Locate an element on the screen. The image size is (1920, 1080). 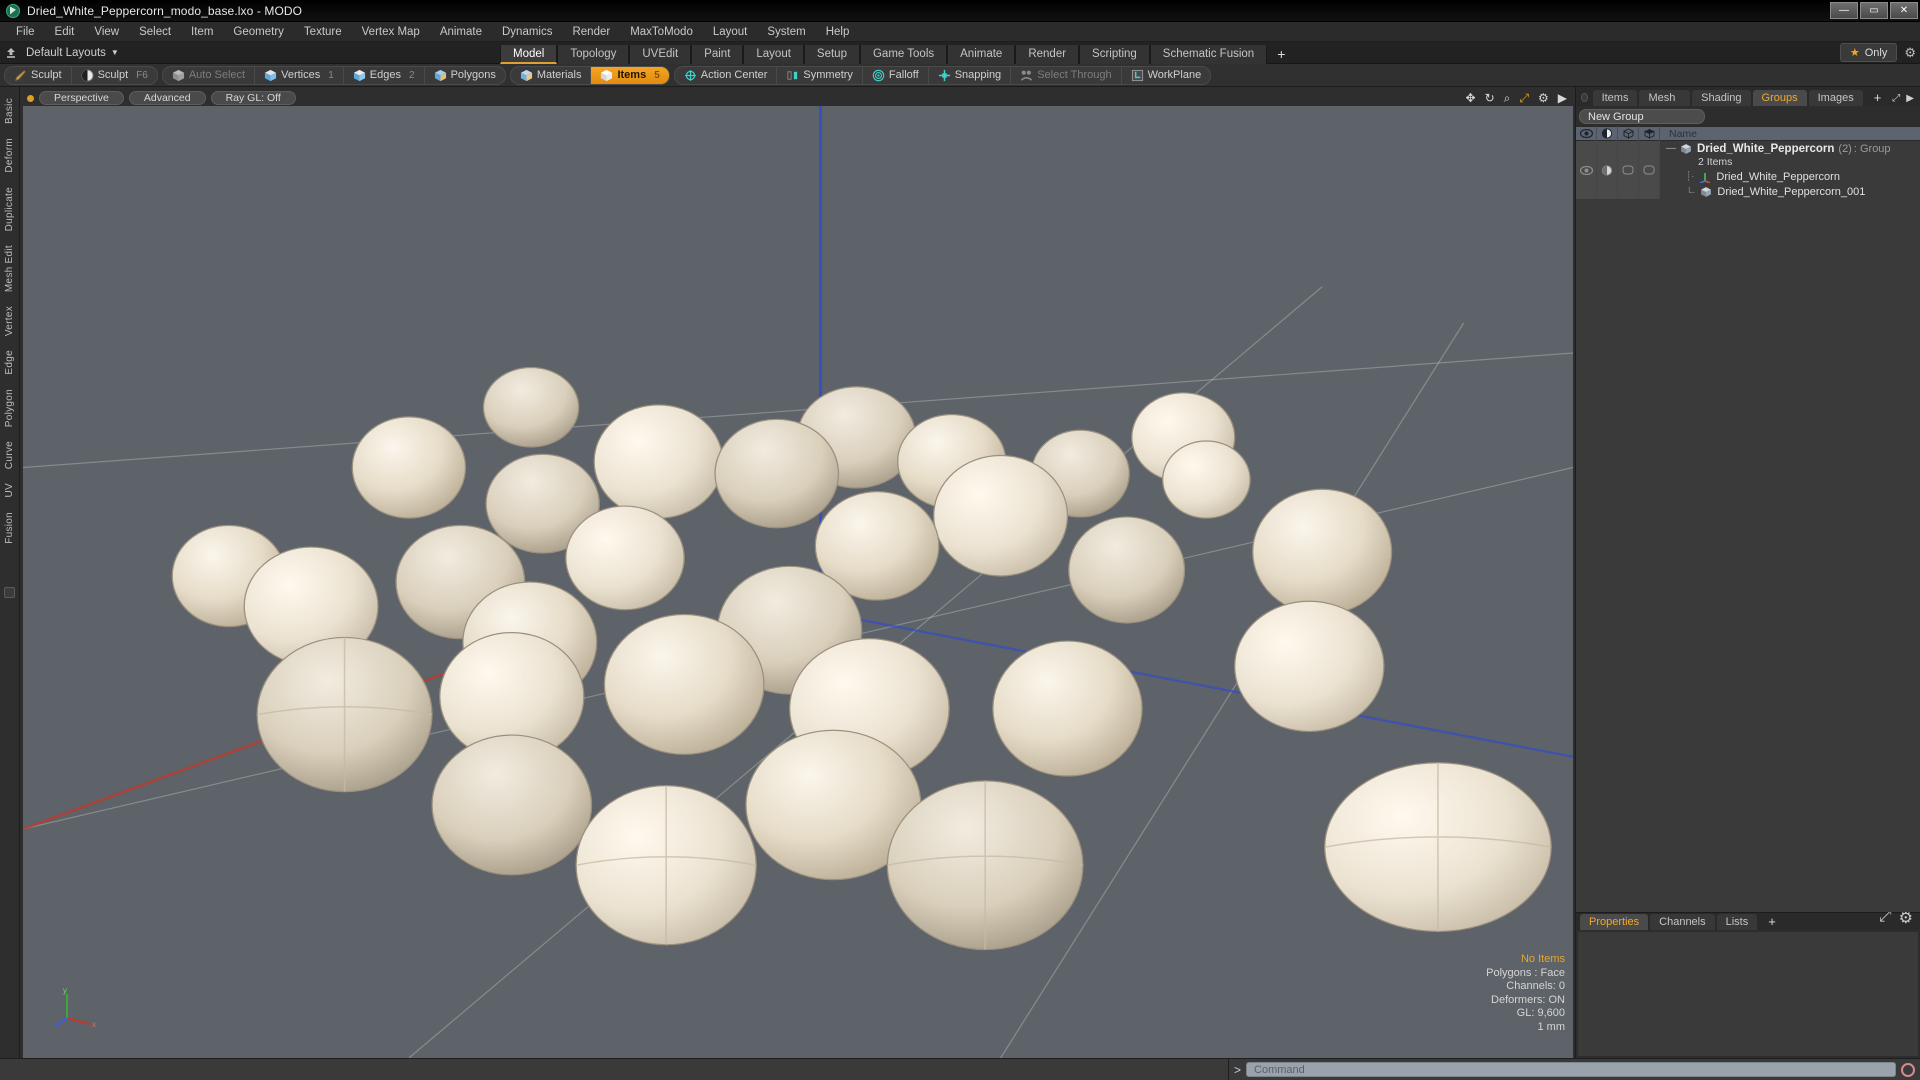
tree-child-row-2: └· Dried_White_Peppercorn_001 is located at coordinates (1790, 191).